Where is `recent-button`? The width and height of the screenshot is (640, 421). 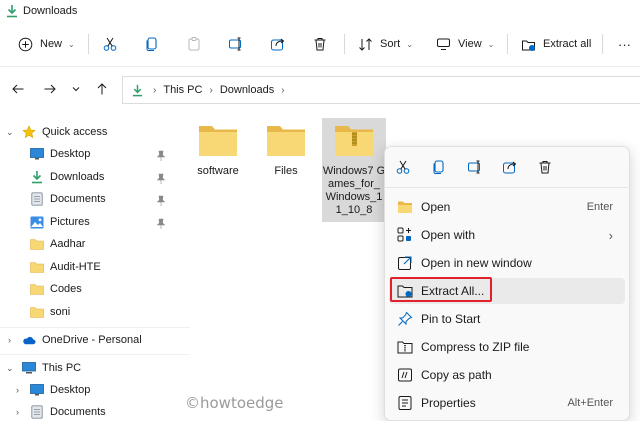 recent-button is located at coordinates (76, 89).